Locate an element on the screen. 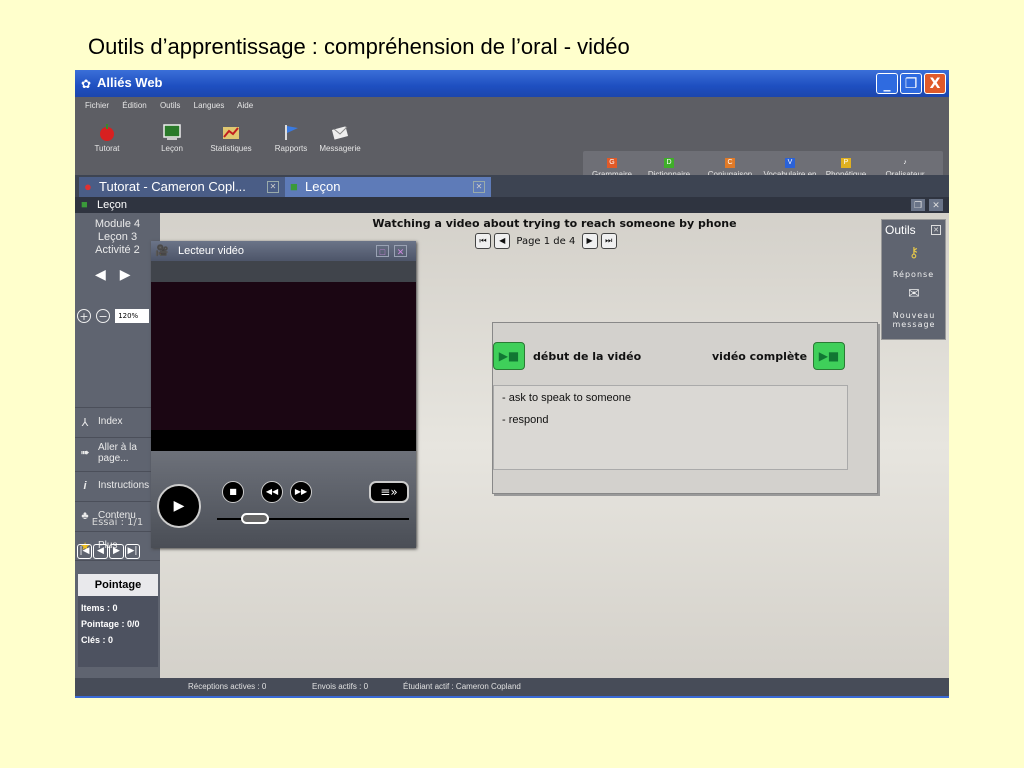  video-caption-strip is located at coordinates (283, 440).